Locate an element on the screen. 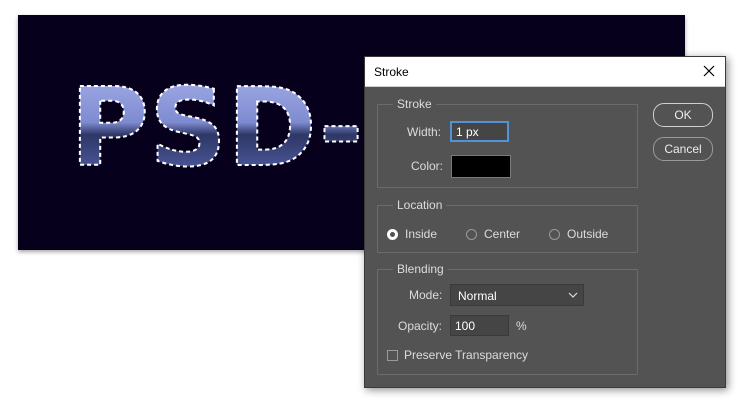 The width and height of the screenshot is (743, 401). width-input is located at coordinates (479, 131).